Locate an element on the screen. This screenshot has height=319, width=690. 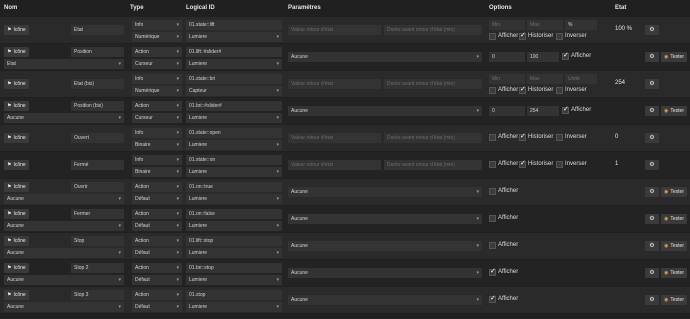
logical-id-input: 01.on::false is located at coordinates (234, 214).